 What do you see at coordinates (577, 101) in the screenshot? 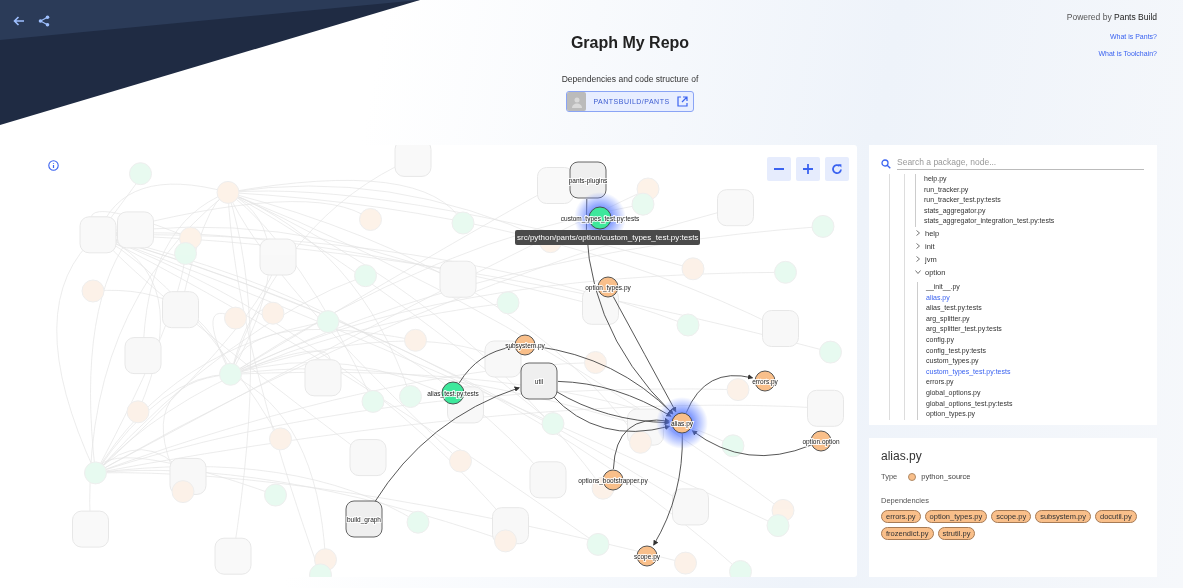
I see `avatar-icon` at bounding box center [577, 101].